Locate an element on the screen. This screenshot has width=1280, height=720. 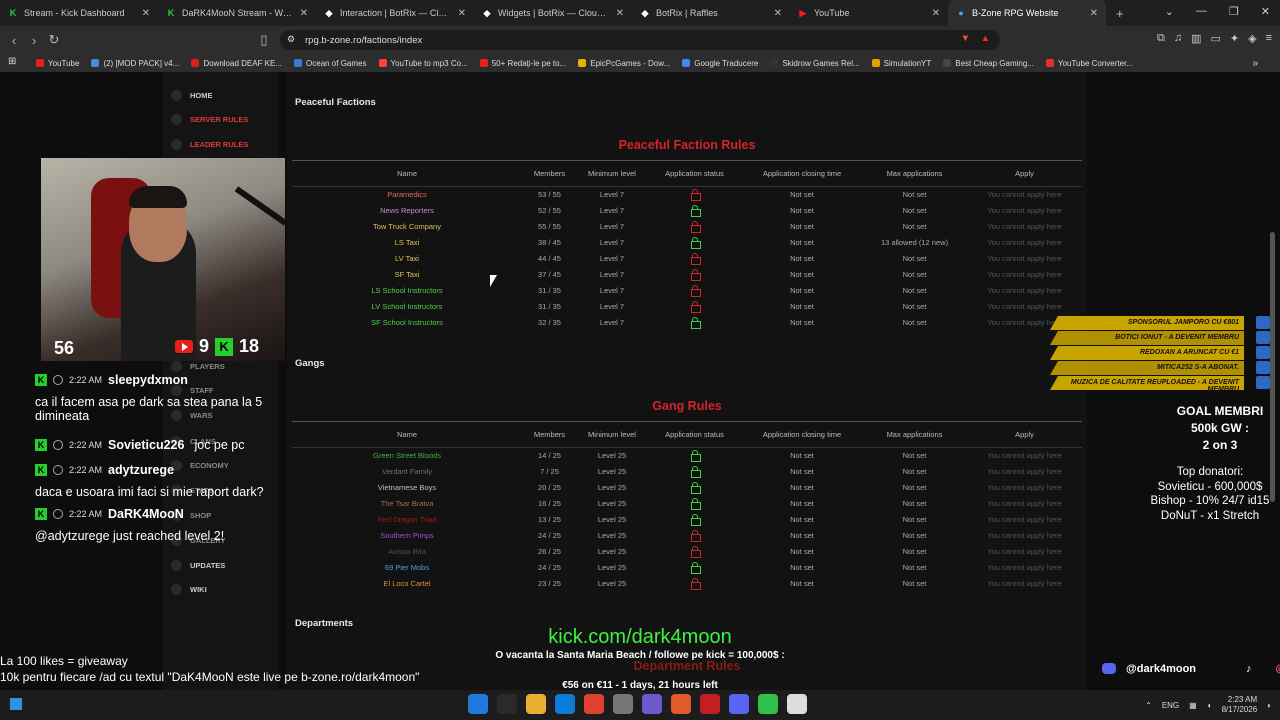
task-view-icon is located at coordinates (16, 704).